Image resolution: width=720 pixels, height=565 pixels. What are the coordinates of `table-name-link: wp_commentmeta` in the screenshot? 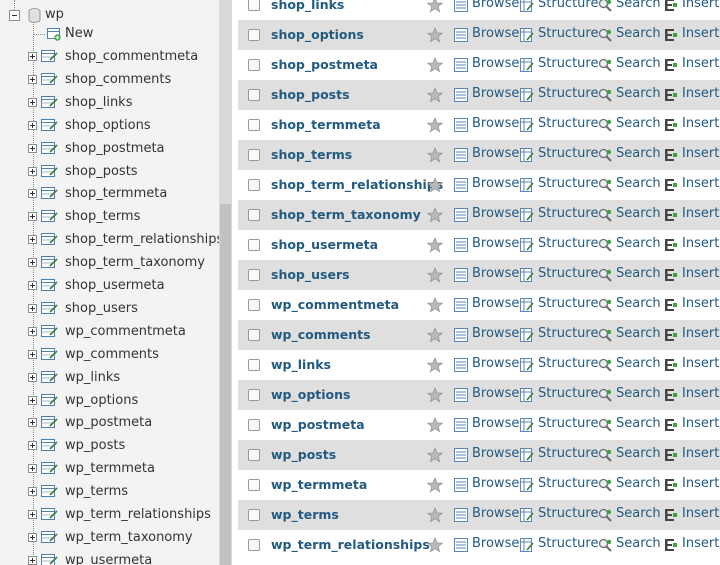 It's located at (335, 304).